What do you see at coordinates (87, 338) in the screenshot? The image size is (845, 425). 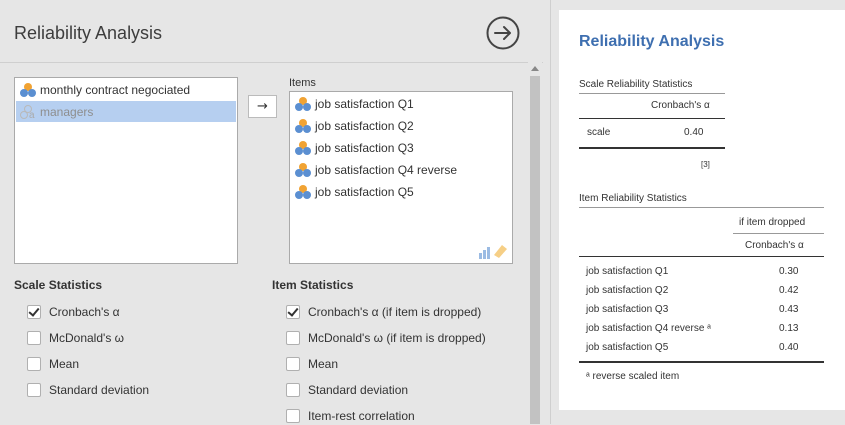 I see `checkbox-label: McDonald's ω` at bounding box center [87, 338].